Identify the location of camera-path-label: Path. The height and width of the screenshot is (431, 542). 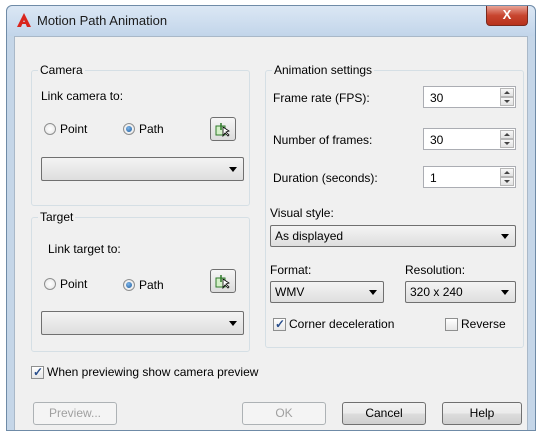
(151, 129).